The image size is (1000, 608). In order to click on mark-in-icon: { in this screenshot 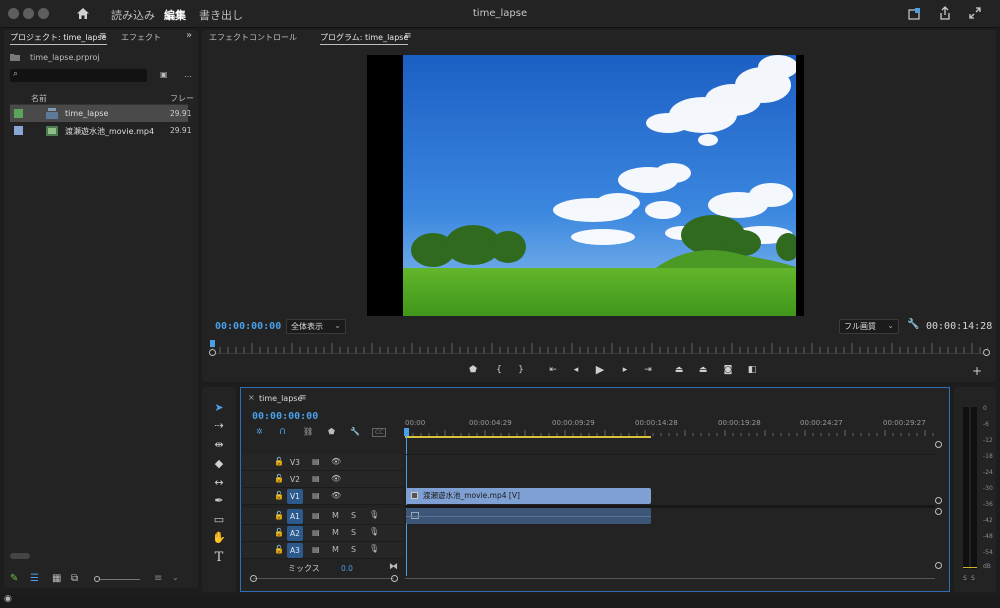, I will do `click(499, 370)`.